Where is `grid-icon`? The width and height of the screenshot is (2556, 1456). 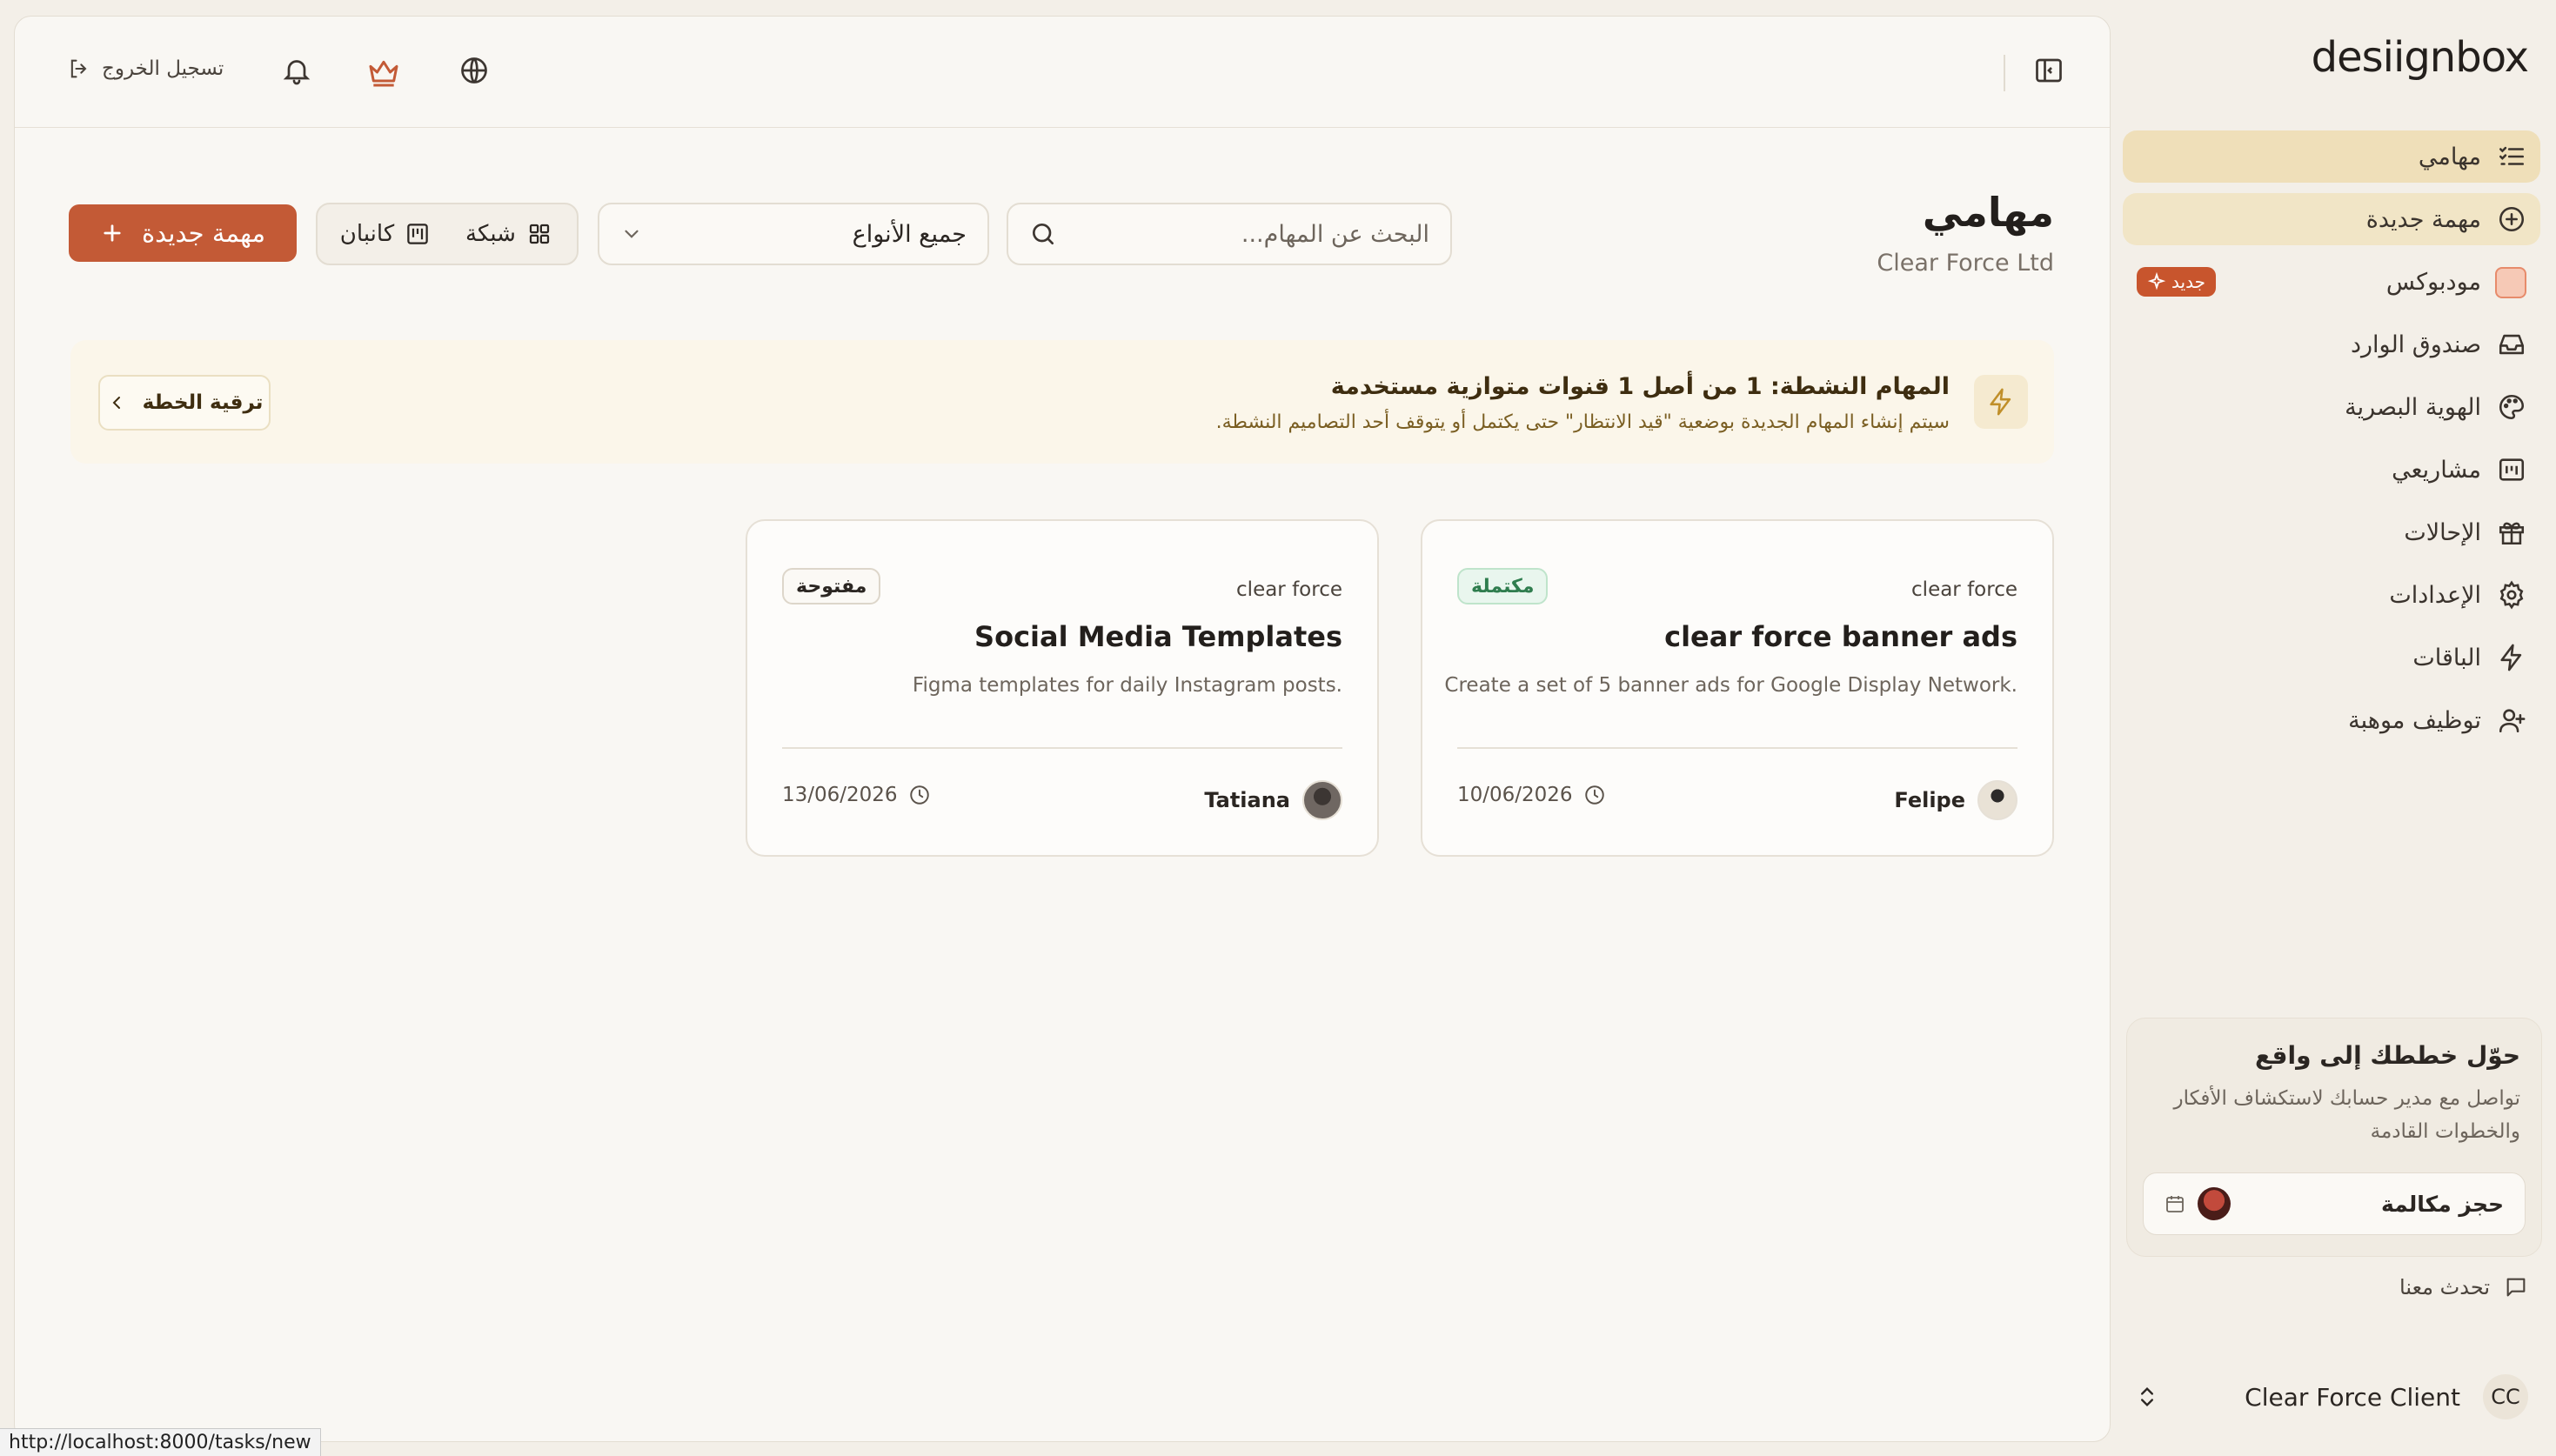 grid-icon is located at coordinates (539, 234).